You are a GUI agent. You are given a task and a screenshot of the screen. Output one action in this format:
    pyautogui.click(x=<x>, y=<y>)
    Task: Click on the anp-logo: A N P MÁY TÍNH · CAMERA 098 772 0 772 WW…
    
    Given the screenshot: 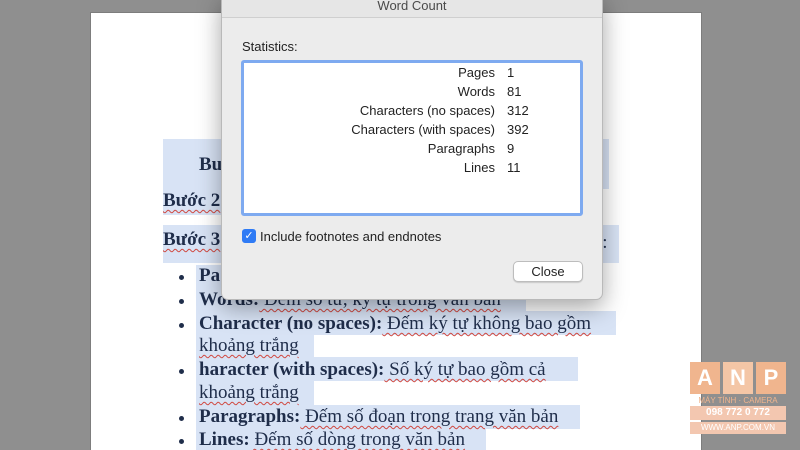 What is the action you would take?
    pyautogui.click(x=738, y=399)
    